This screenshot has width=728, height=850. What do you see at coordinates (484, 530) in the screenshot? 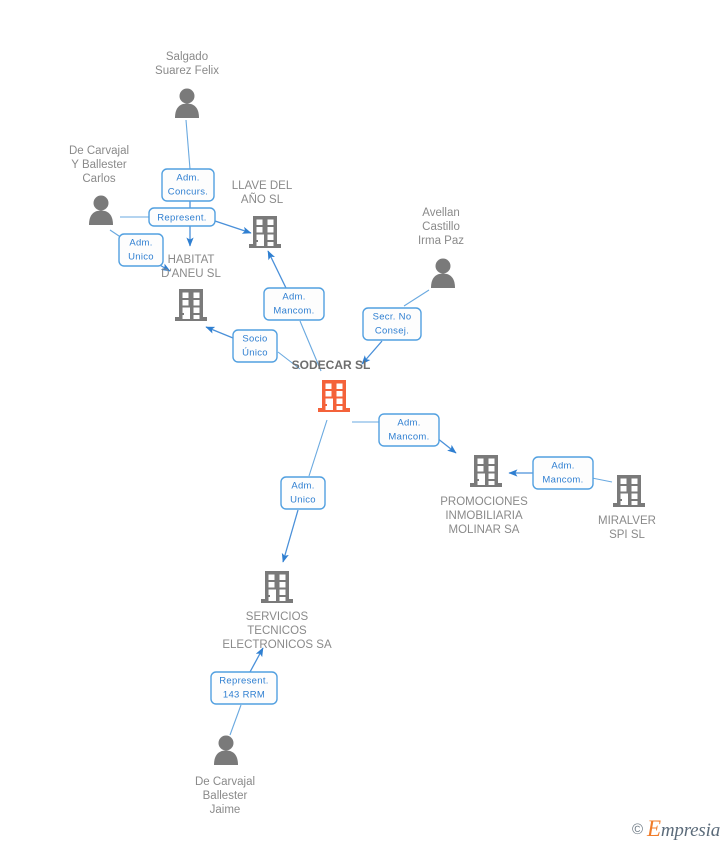
I see `node-label: MOLINAR SA` at bounding box center [484, 530].